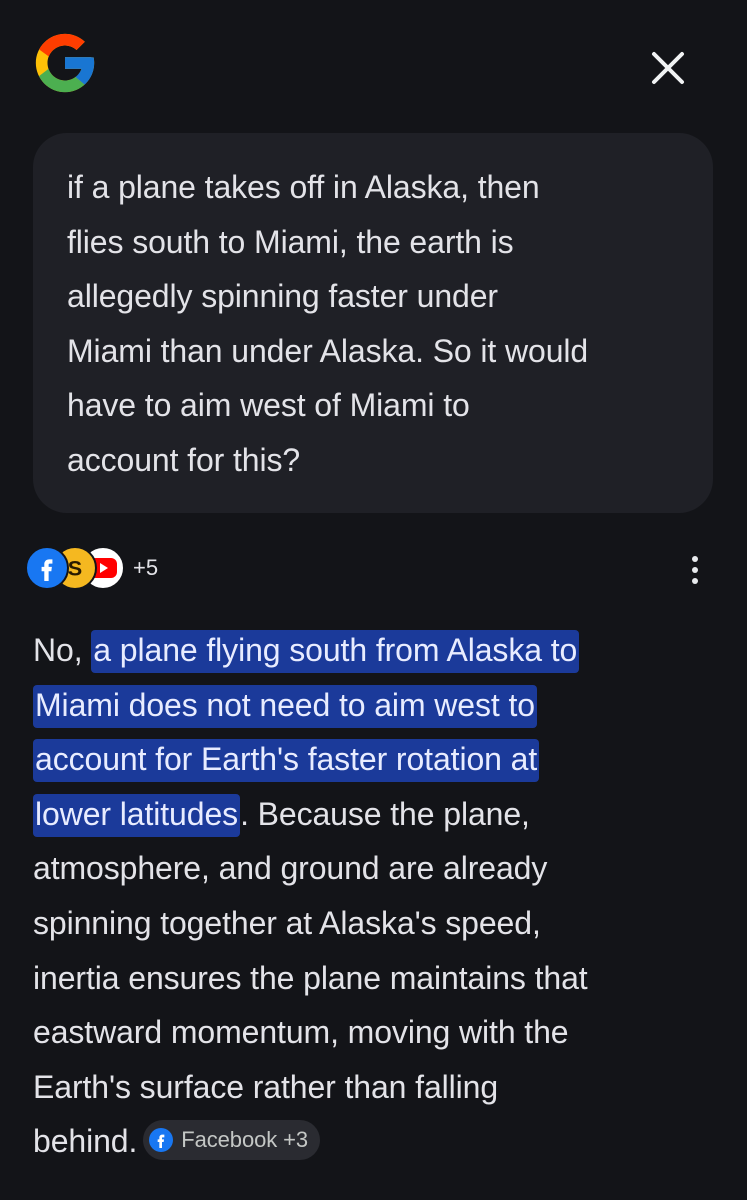  I want to click on query-line: have to aim west of Miami to, so click(268, 405).